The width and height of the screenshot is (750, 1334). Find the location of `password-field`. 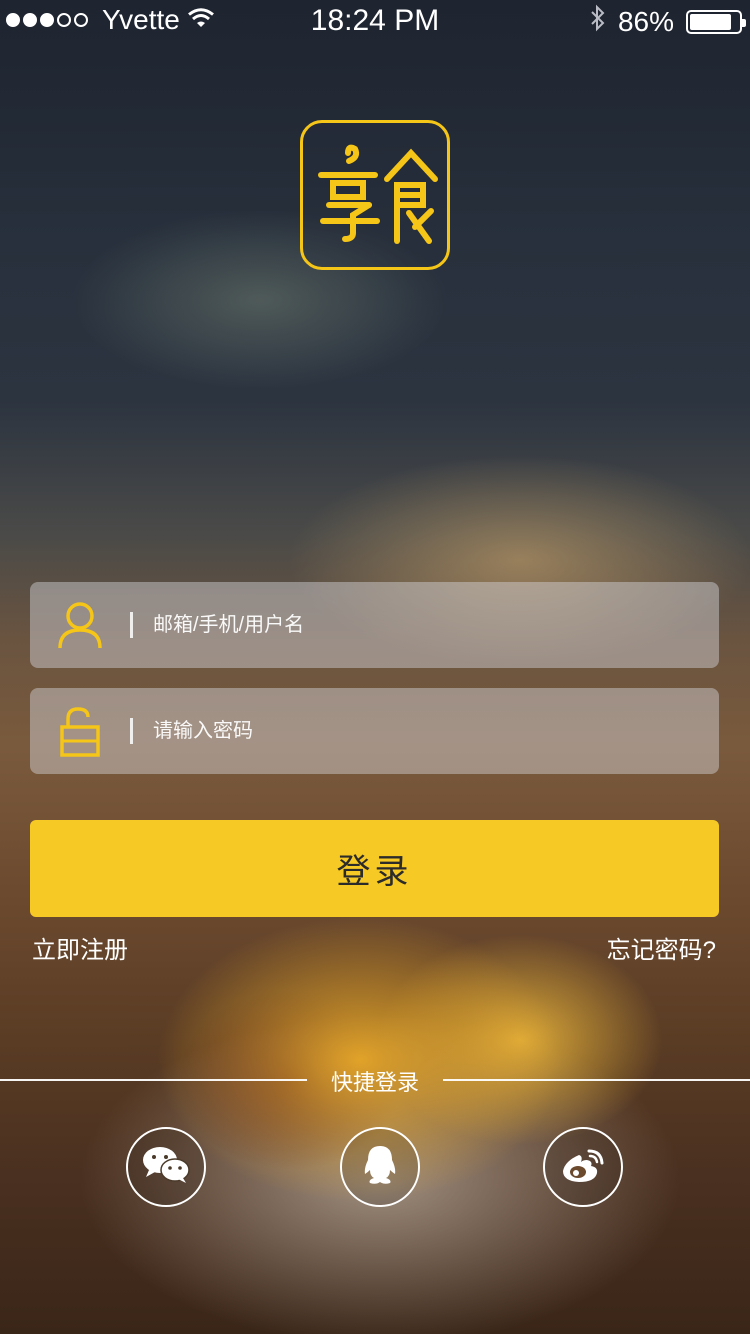

password-field is located at coordinates (374, 731).